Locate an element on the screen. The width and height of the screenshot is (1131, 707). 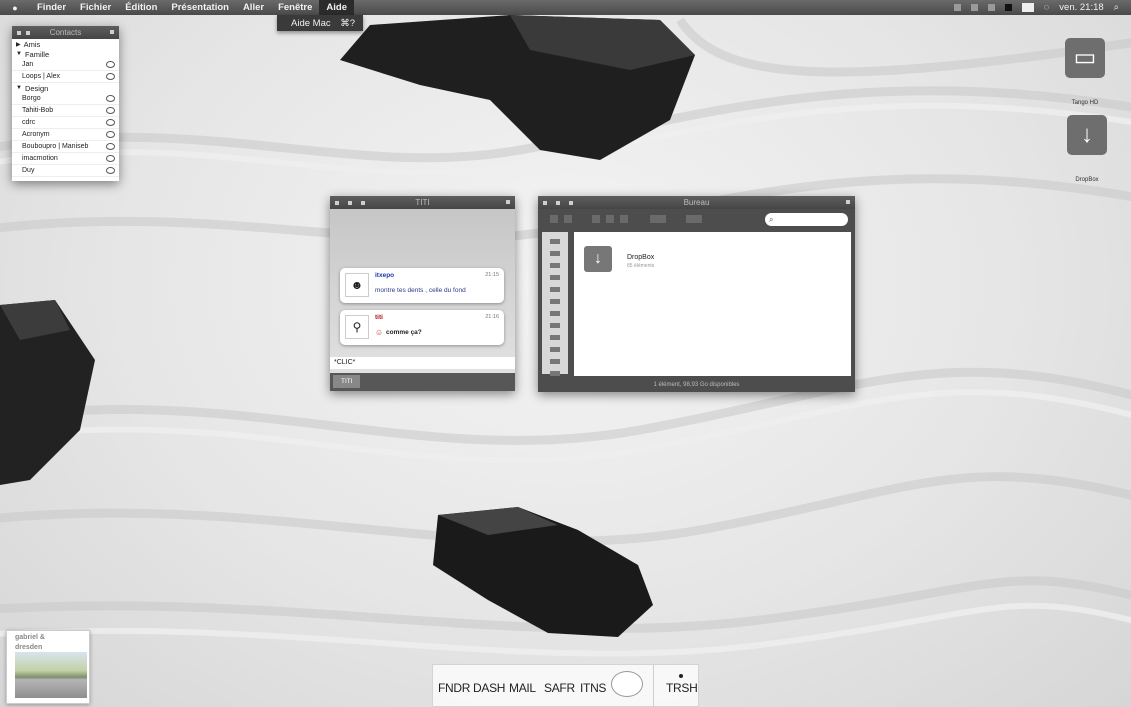
view-list-icon is located at coordinates (610, 219).